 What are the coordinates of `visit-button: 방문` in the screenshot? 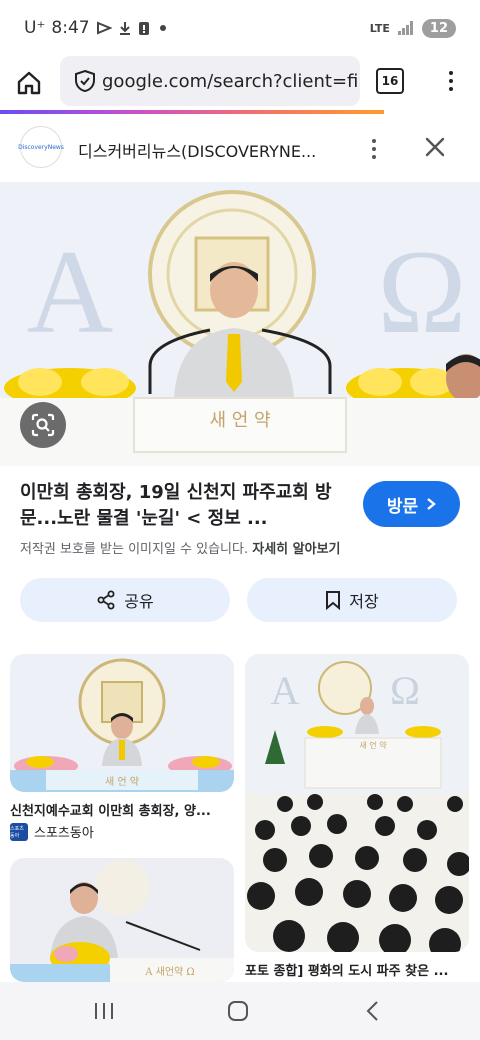 It's located at (411, 504).